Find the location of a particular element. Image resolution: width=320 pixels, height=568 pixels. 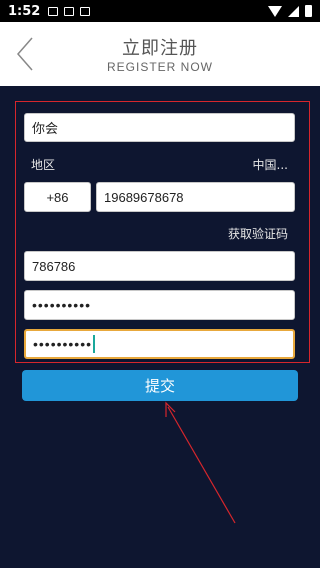

name-field: 你会 is located at coordinates (159, 127).